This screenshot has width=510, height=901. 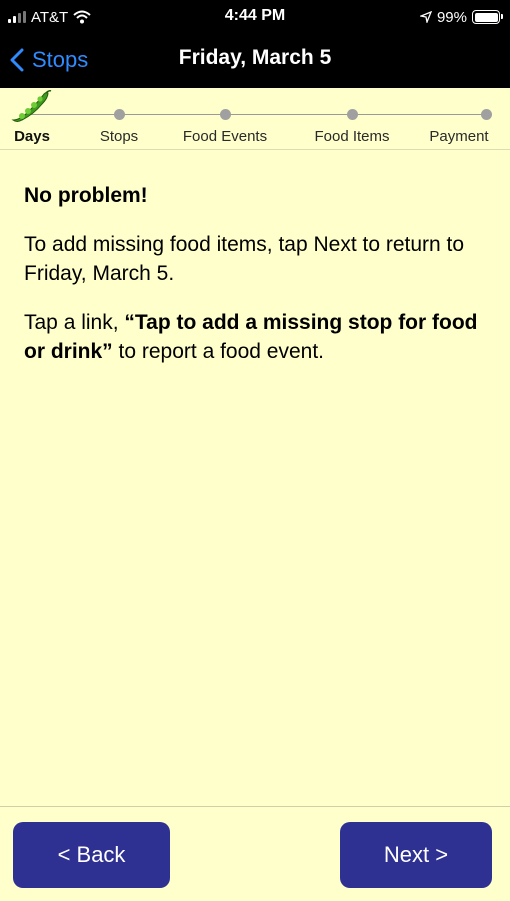 What do you see at coordinates (486, 114) in the screenshot?
I see `step-dot-payment` at bounding box center [486, 114].